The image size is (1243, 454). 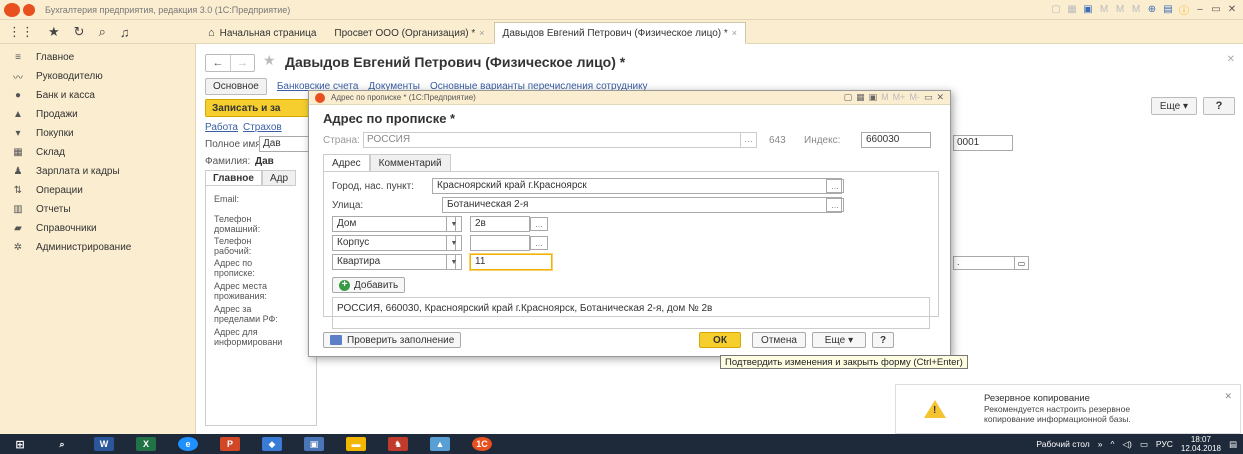 I want to click on help-button: ?, so click(x=1219, y=106).